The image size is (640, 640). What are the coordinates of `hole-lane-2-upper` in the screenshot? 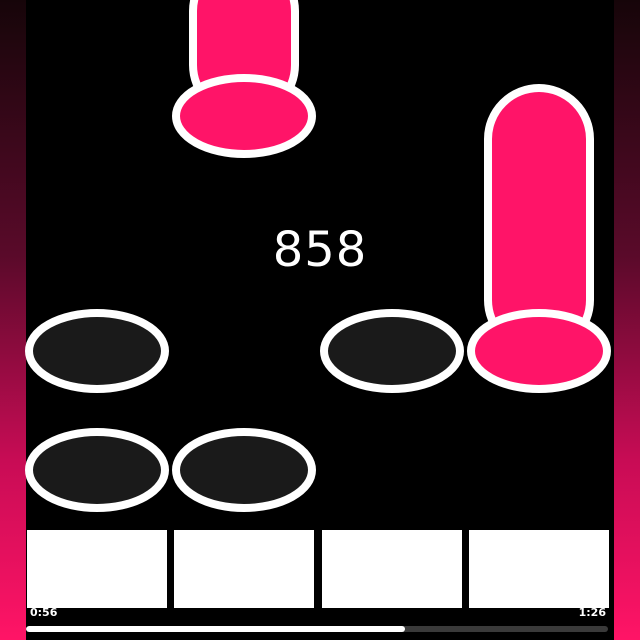 It's located at (392, 351).